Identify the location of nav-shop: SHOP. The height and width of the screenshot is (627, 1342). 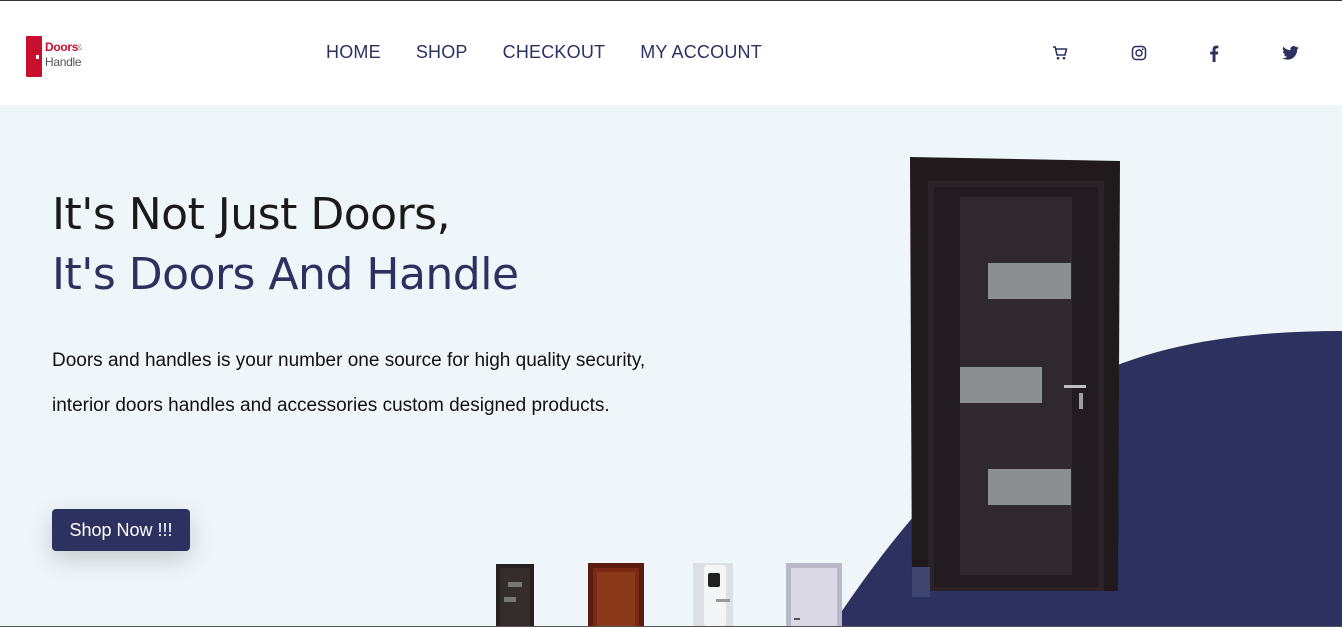
(442, 52).